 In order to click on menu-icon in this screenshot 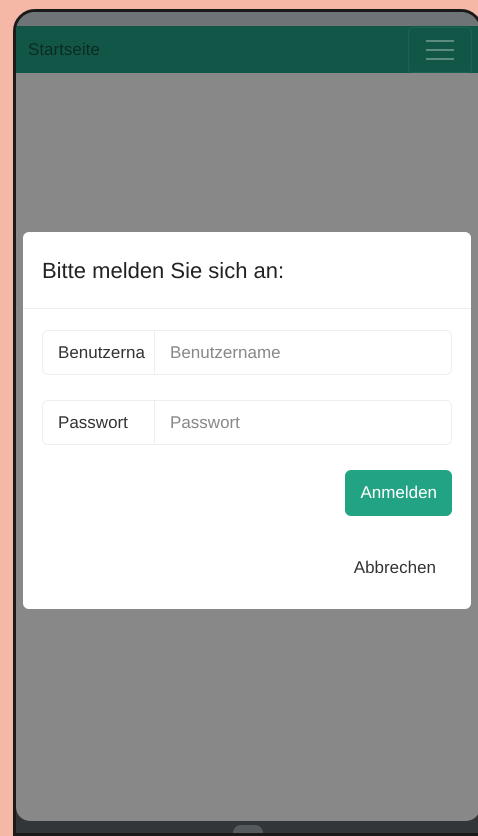, I will do `click(440, 50)`.